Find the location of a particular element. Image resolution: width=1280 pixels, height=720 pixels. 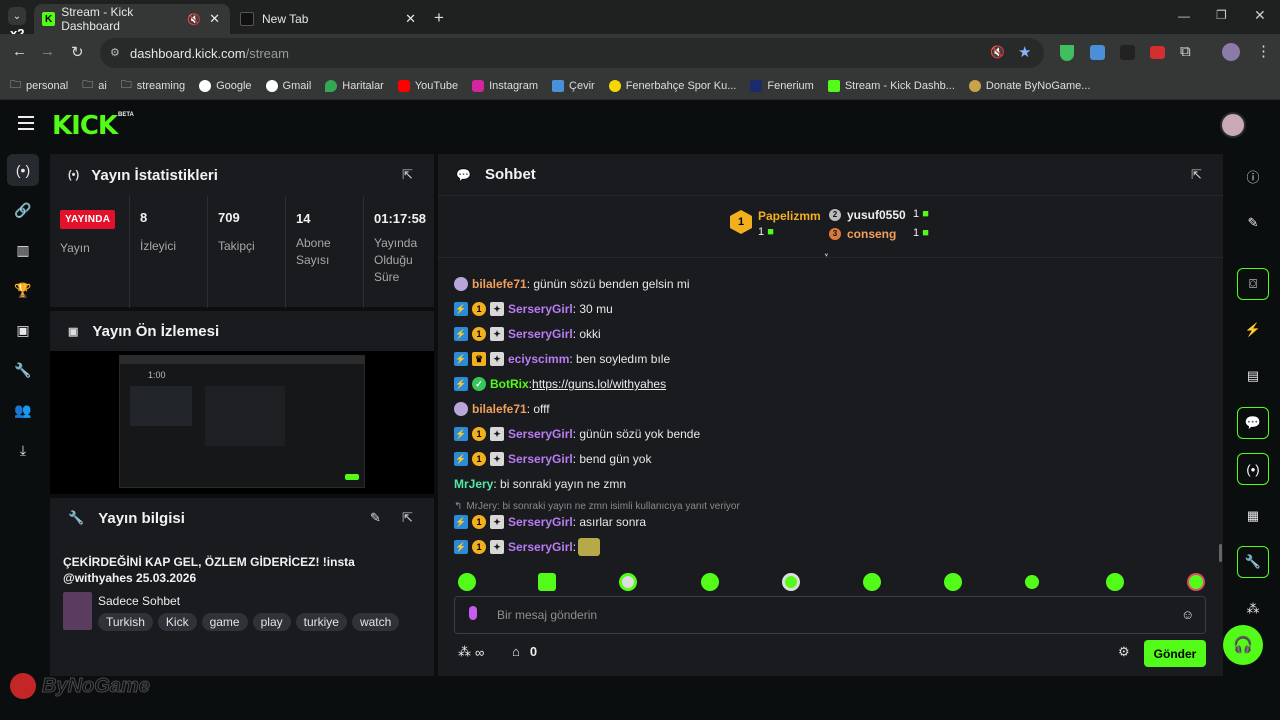

chat-scrollbar is located at coordinates (1220, 553).